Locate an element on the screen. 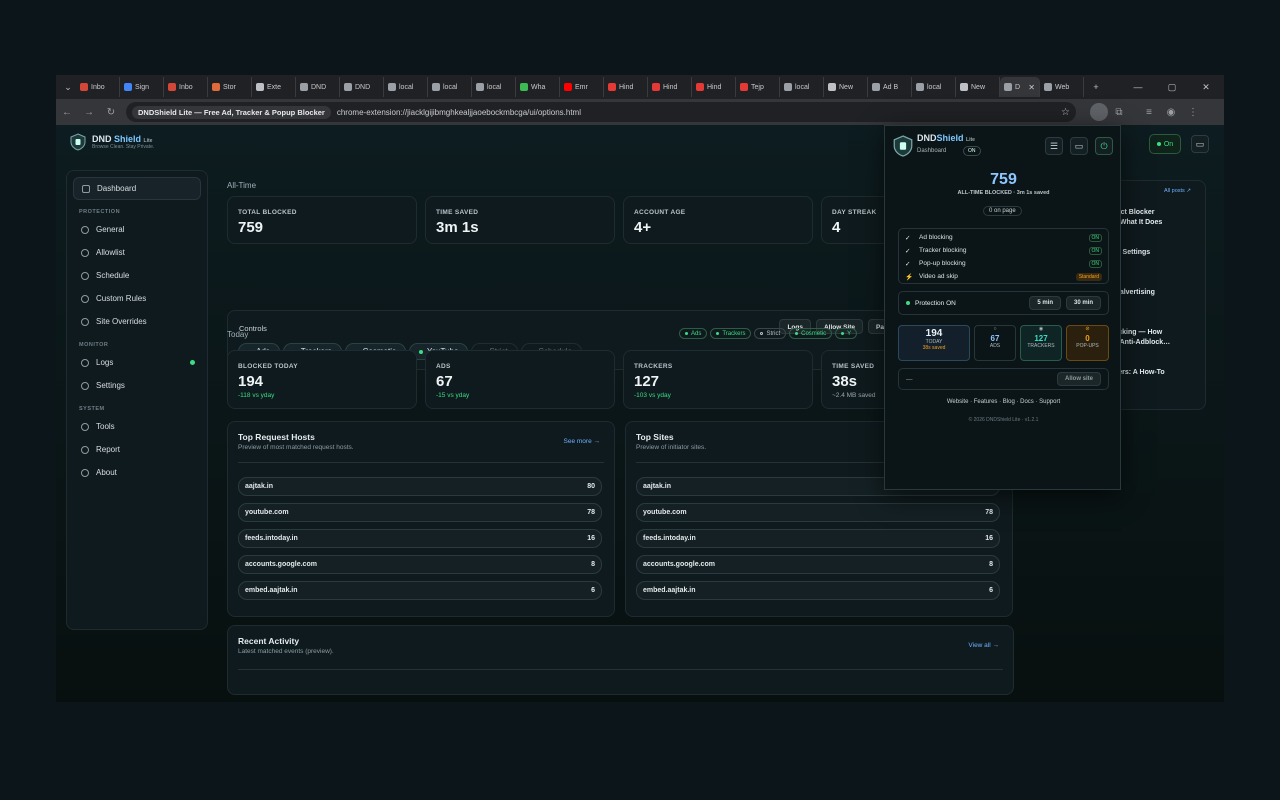 This screenshot has width=1280, height=800. host-name: accounts.google.com is located at coordinates (679, 564).